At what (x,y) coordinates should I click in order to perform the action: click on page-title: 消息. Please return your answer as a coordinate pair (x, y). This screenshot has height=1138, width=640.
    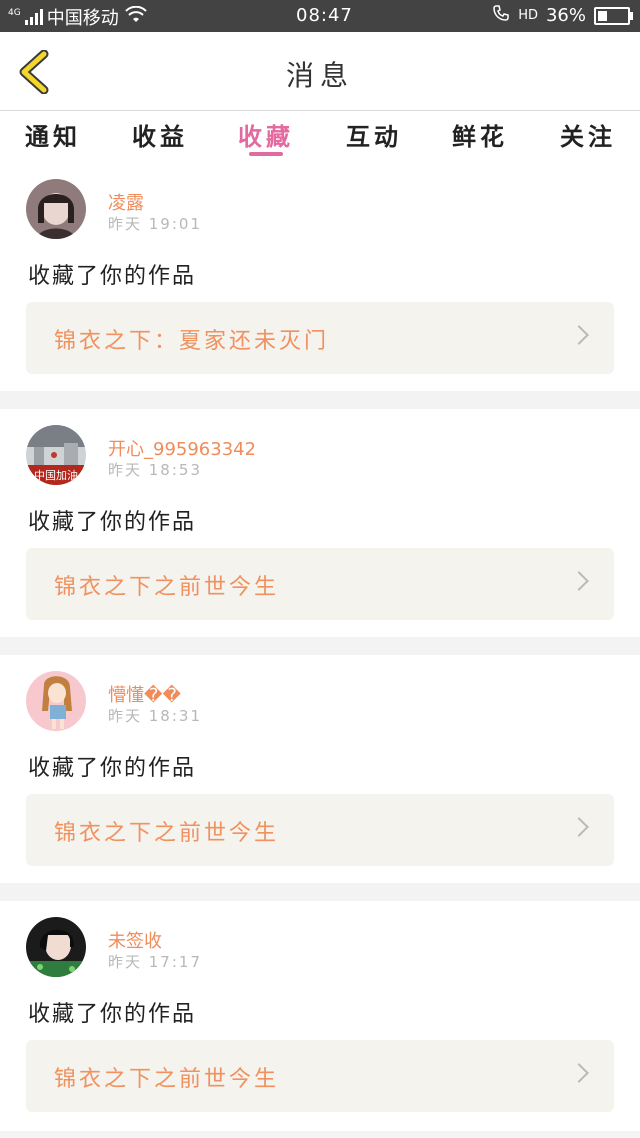
    Looking at the image, I should click on (319, 75).